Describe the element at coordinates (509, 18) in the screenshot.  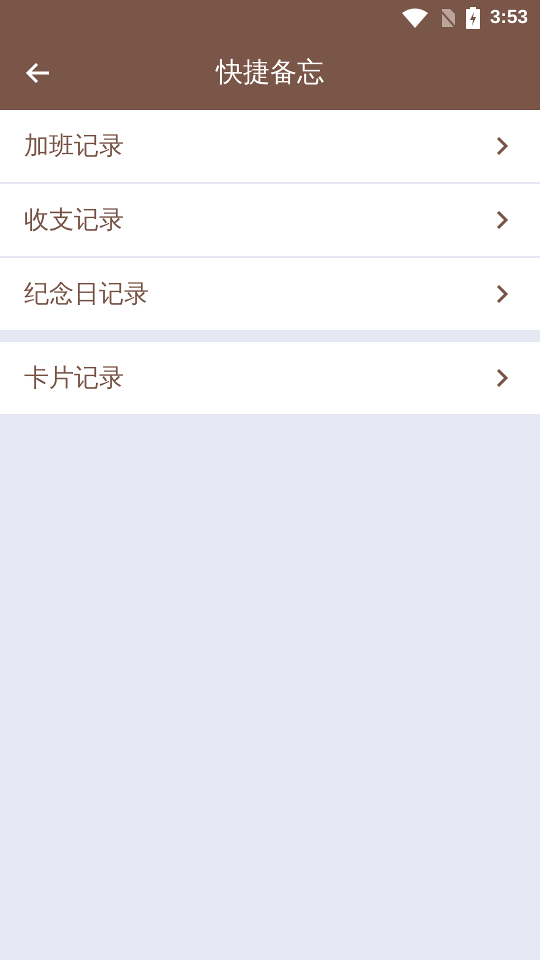
I see `status-time: 3:53` at that location.